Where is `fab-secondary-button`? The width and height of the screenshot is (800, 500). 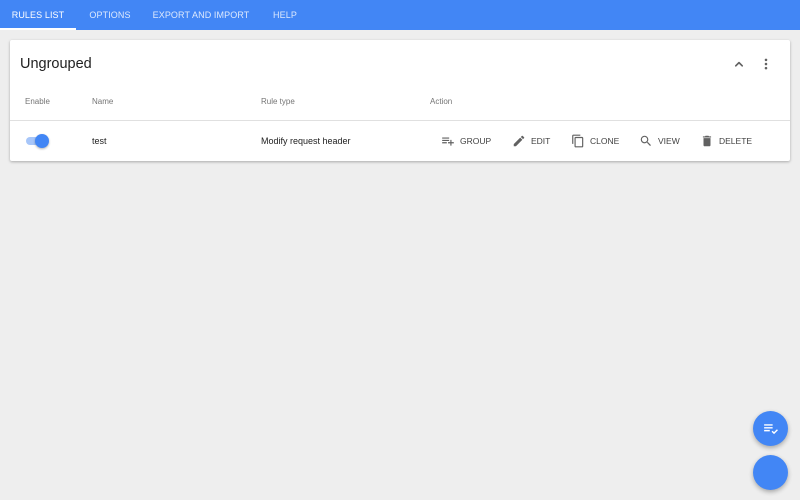 fab-secondary-button is located at coordinates (770, 472).